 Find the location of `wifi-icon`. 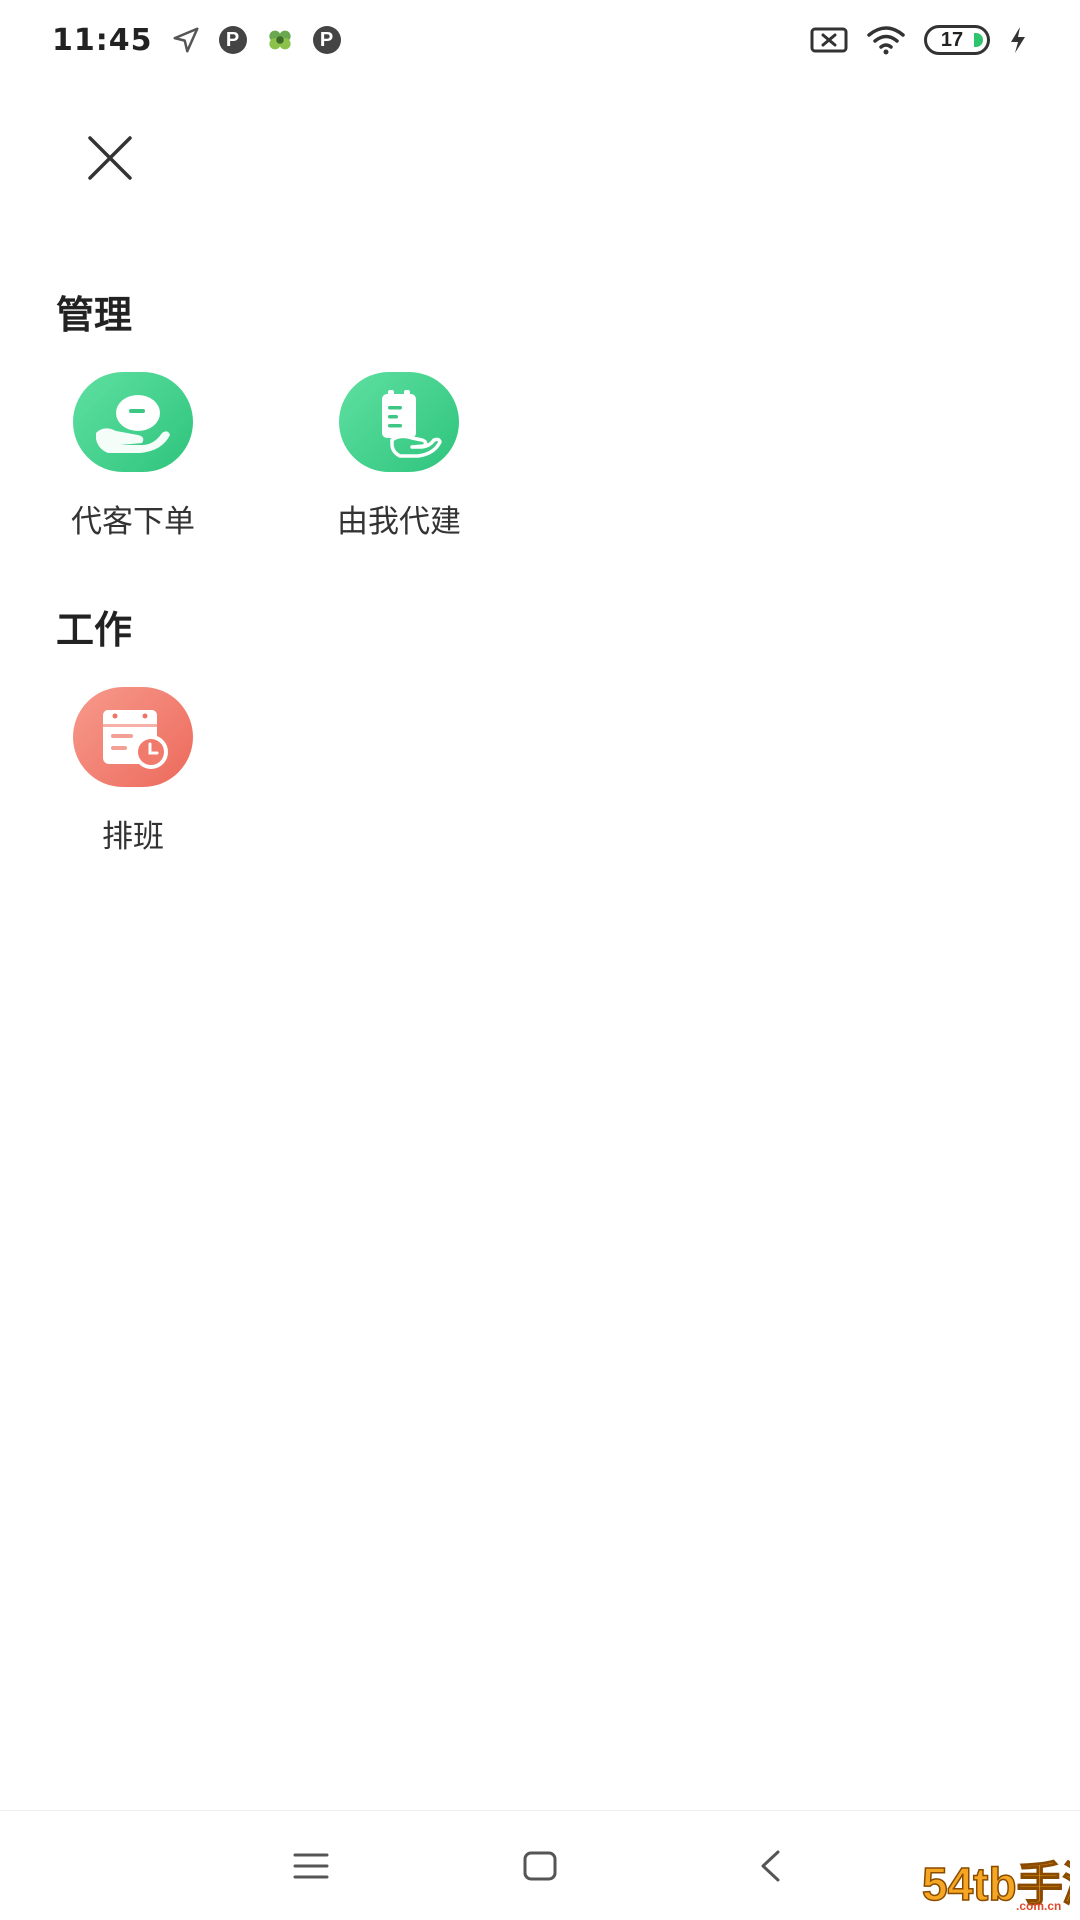

wifi-icon is located at coordinates (886, 40).